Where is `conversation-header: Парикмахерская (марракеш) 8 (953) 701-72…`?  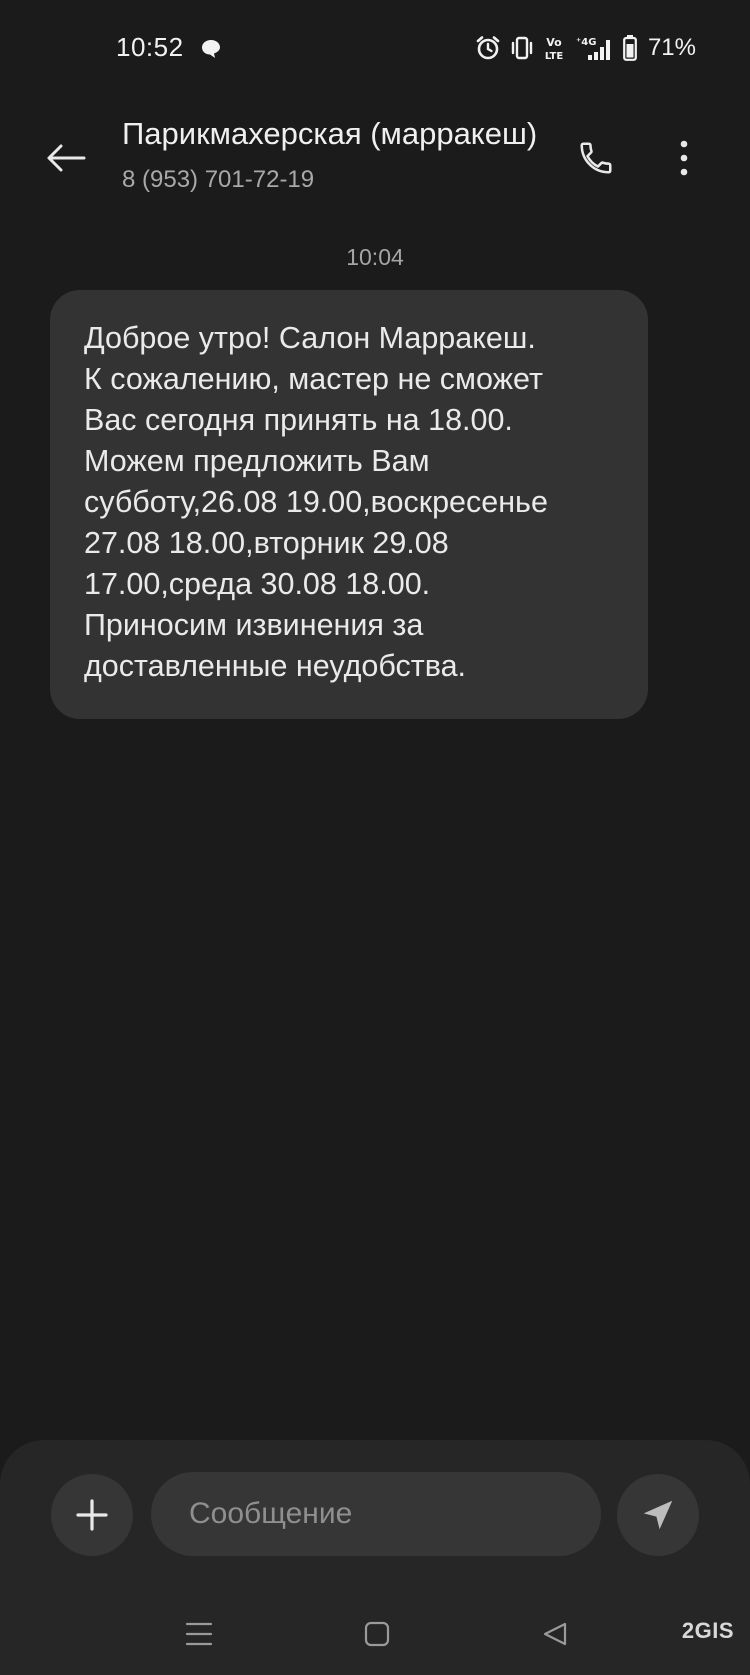 conversation-header: Парикмахерская (марракеш) 8 (953) 701-72… is located at coordinates (375, 160).